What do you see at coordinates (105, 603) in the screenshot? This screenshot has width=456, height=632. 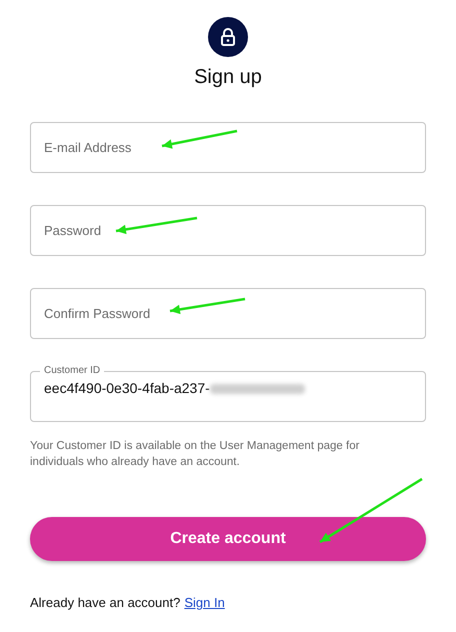 I see `footer-text: Already have an account?` at bounding box center [105, 603].